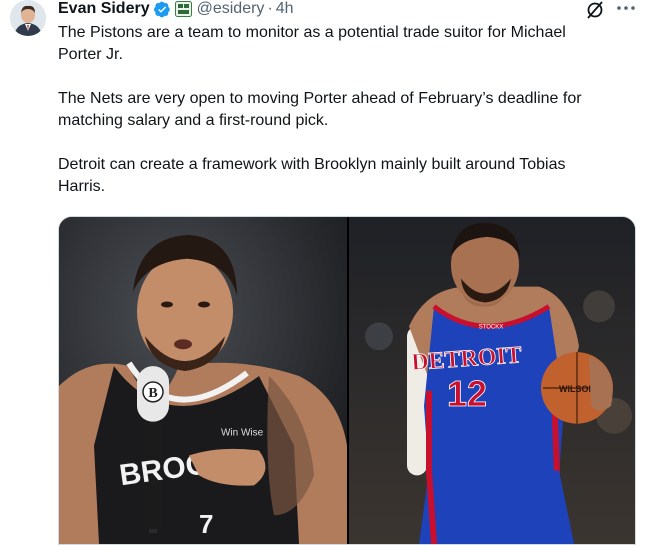  I want to click on jersey-number-left: 7, so click(206, 525).